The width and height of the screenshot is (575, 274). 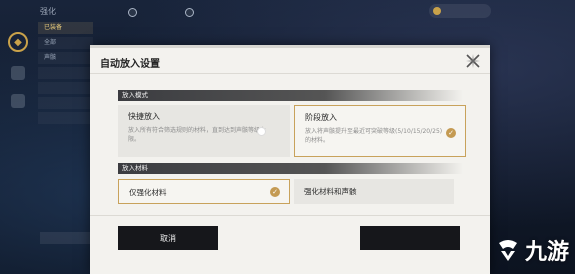 I want to click on option-title: 快捷放入, so click(x=144, y=116).